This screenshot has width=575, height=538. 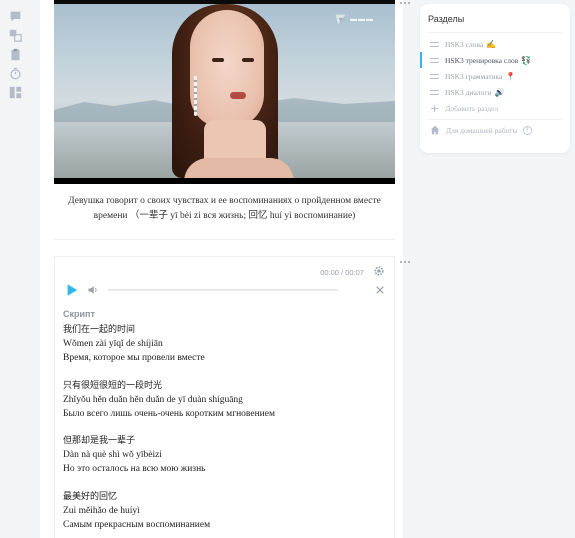 I want to click on sidebar-item-label: HSK3 тренировка слов, so click(x=482, y=60).